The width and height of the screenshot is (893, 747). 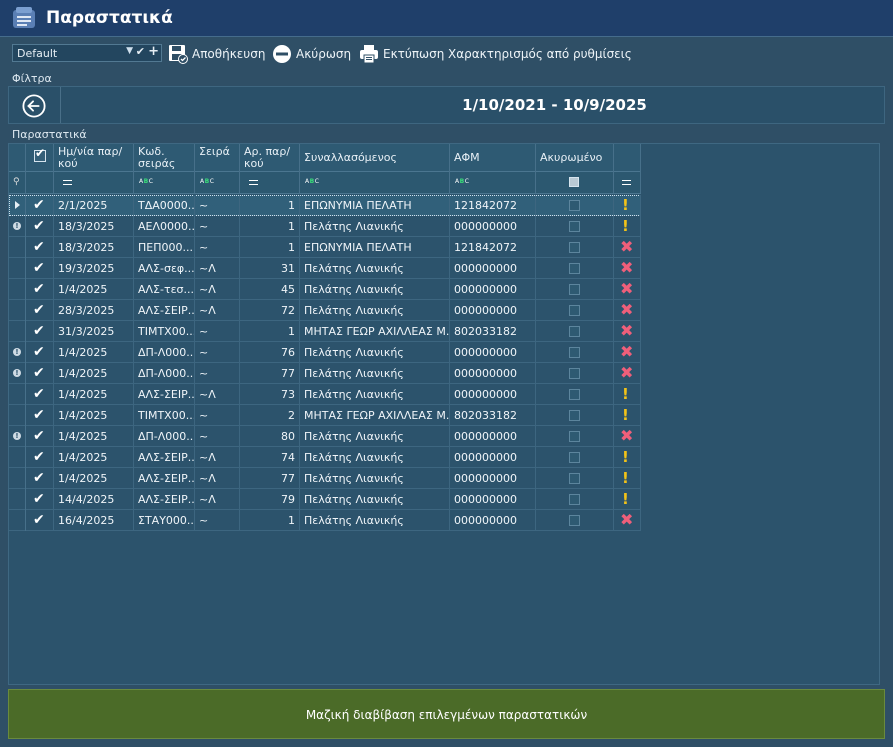 What do you see at coordinates (217, 182) in the screenshot?
I see `filter-series: ABC` at bounding box center [217, 182].